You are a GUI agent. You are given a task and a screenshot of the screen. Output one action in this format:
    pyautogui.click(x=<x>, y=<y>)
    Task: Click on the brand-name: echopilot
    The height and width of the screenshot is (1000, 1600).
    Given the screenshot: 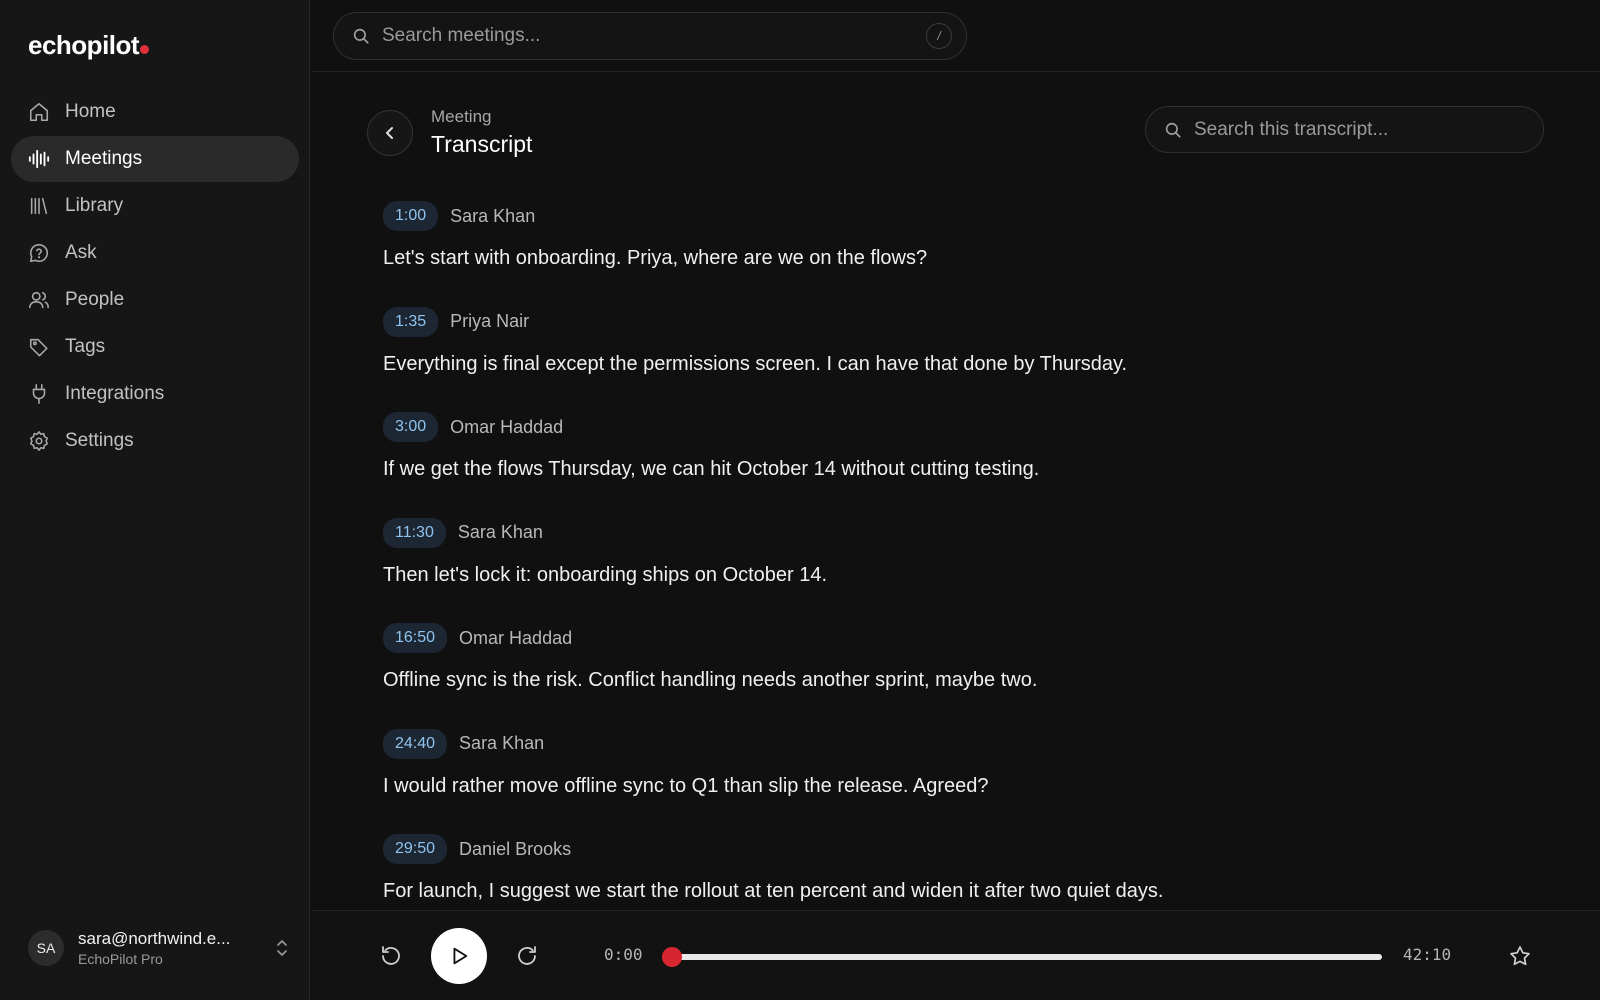 What is the action you would take?
    pyautogui.click(x=84, y=45)
    